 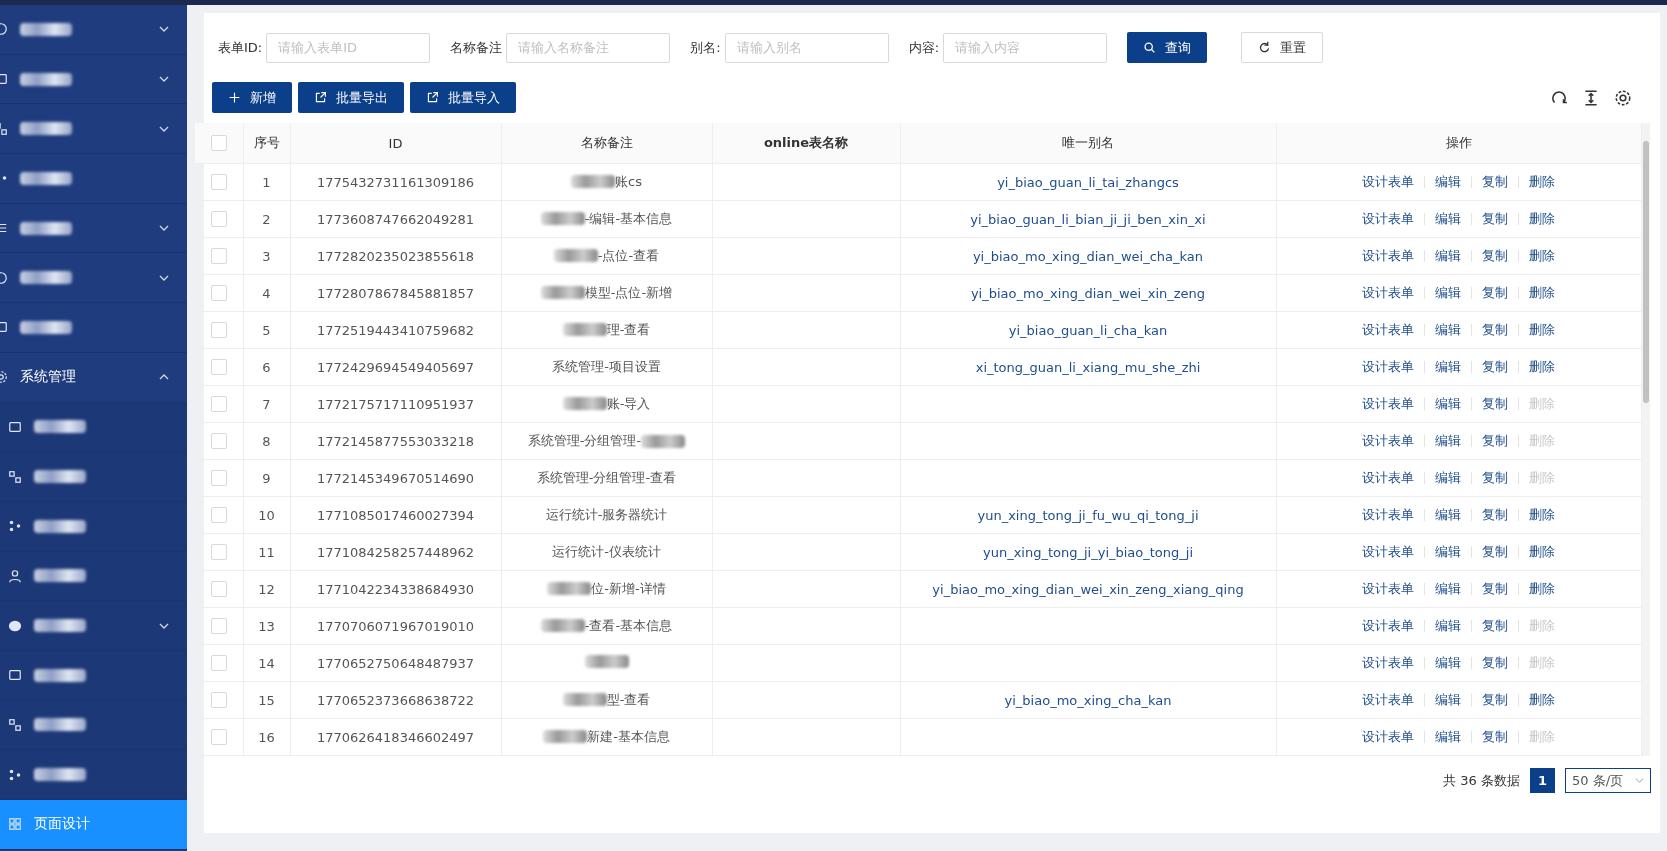 I want to click on input-field: 请输入内容, so click(x=1025, y=47).